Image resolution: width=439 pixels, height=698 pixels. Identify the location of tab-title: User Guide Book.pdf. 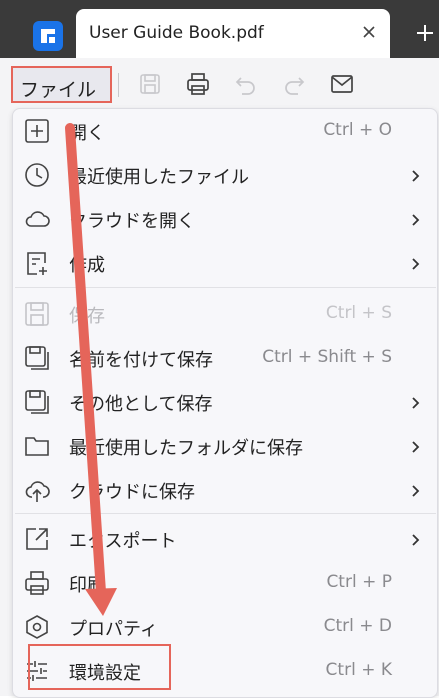
(176, 33).